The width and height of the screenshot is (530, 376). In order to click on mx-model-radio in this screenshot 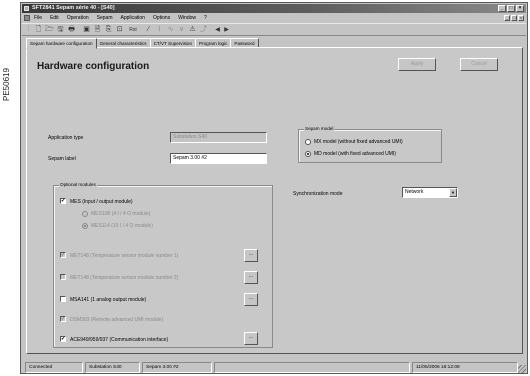, I will do `click(308, 142)`.